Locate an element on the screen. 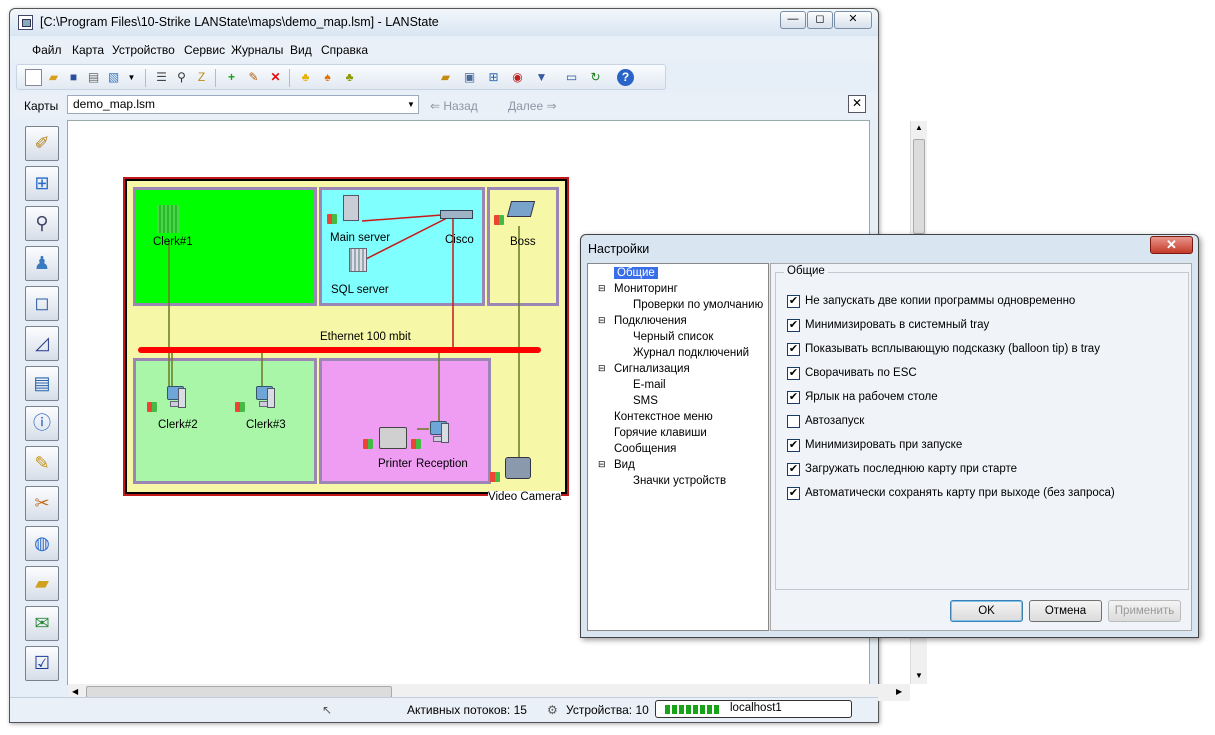 This screenshot has height=735, width=1215. apply-button: Применить is located at coordinates (1144, 611).